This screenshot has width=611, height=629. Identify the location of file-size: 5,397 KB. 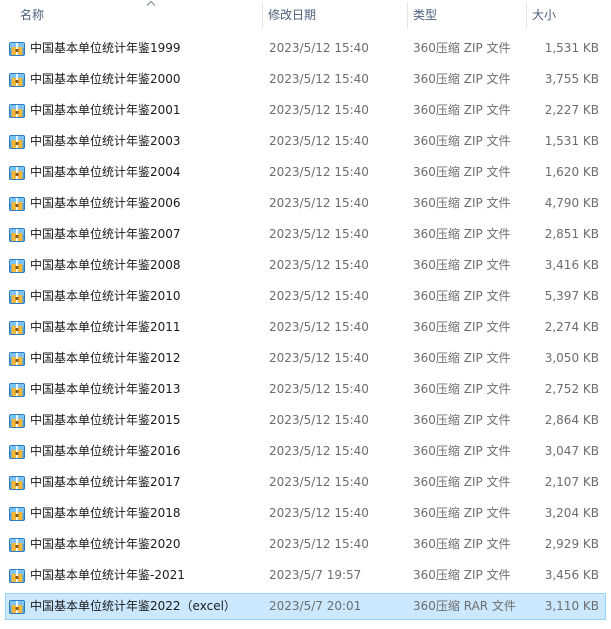
(571, 296).